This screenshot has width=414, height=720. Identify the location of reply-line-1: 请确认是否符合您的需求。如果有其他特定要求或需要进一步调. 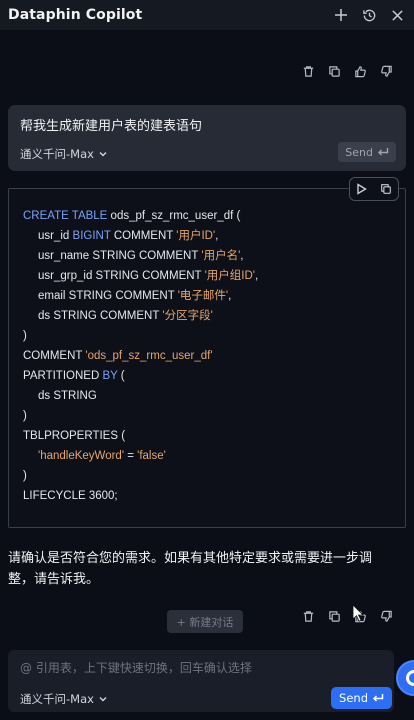
(190, 558).